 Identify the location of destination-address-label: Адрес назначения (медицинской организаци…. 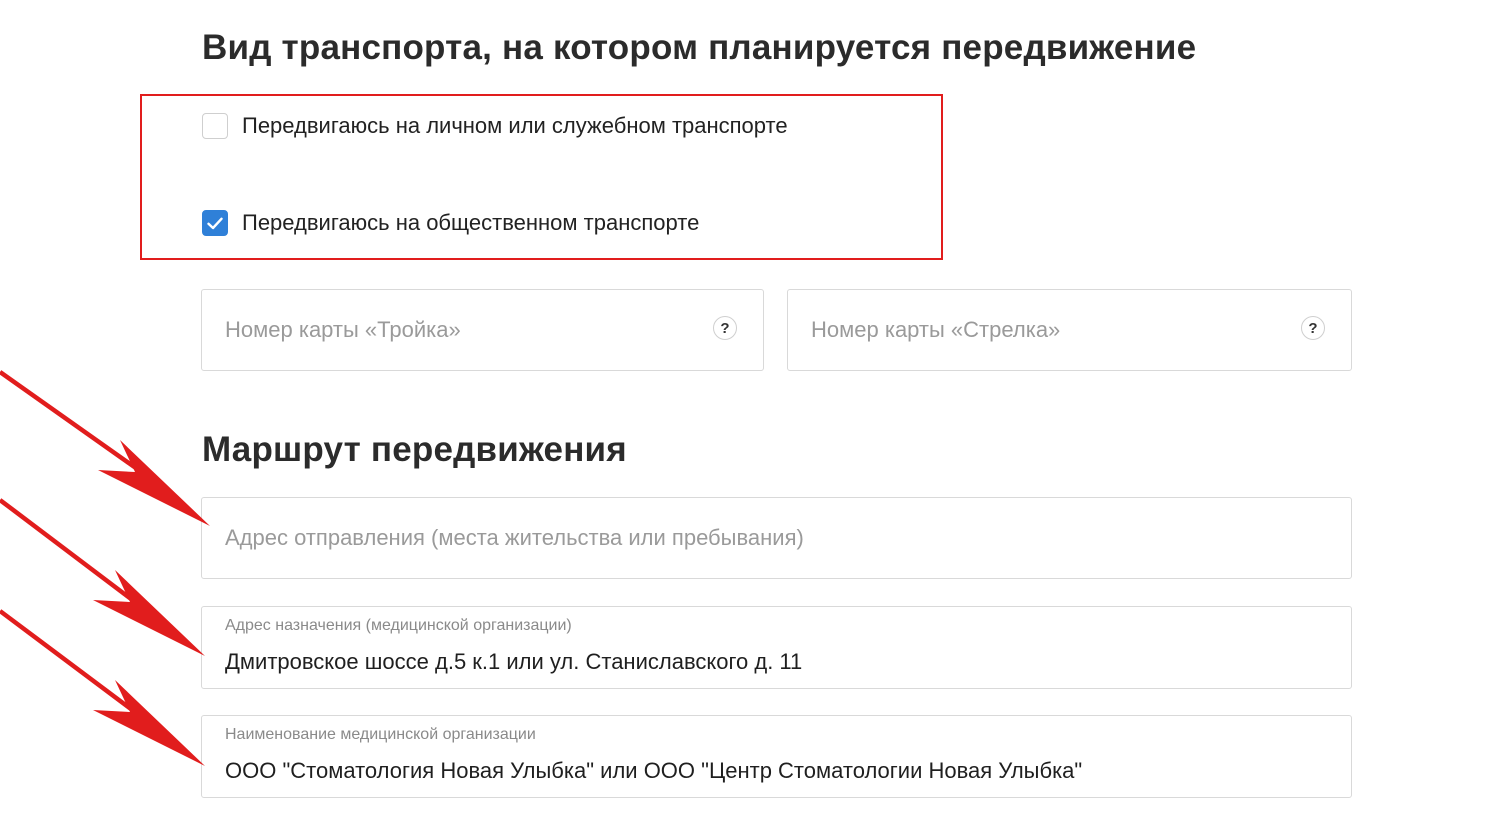
(398, 625).